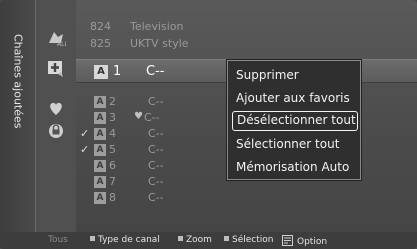 This screenshot has height=249, width=417. Describe the element at coordinates (100, 43) in the screenshot. I see `channel-number: 825` at that location.